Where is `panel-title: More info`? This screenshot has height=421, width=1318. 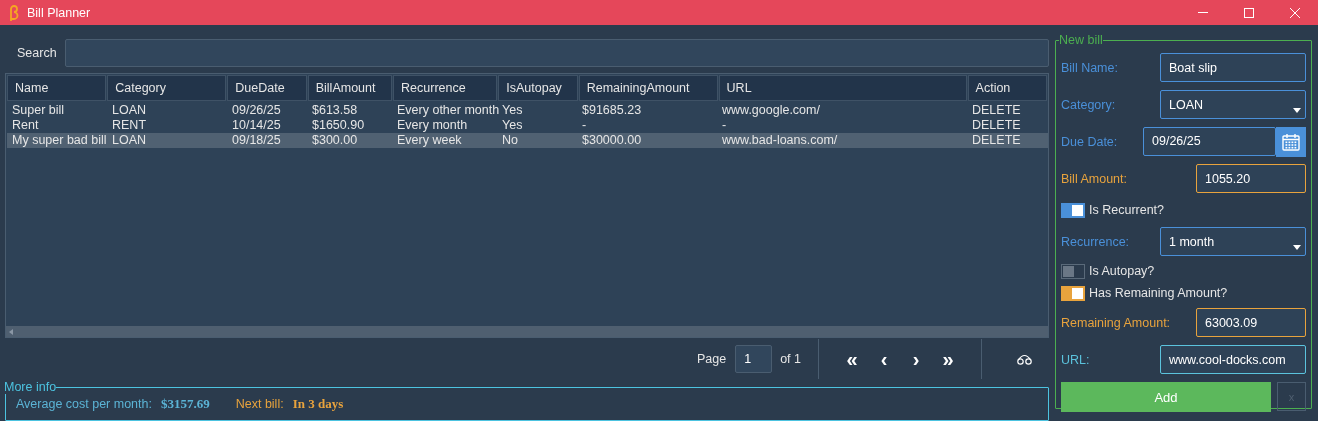
panel-title: More info is located at coordinates (30, 387).